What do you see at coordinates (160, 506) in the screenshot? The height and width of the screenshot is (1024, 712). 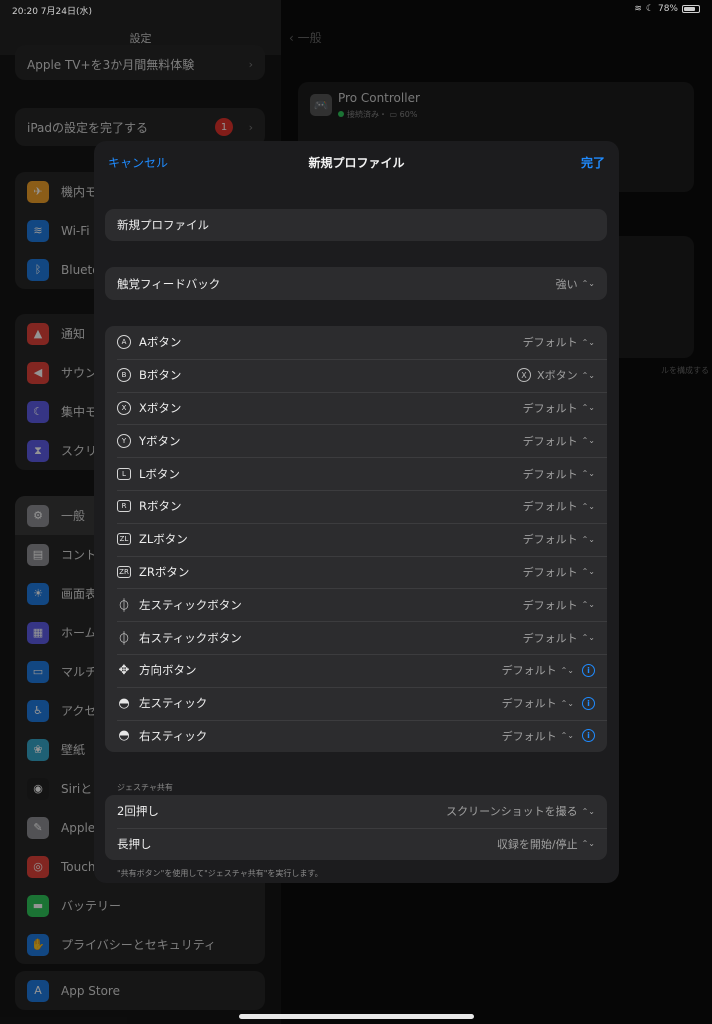 I see `mapping-label: Rボタン` at bounding box center [160, 506].